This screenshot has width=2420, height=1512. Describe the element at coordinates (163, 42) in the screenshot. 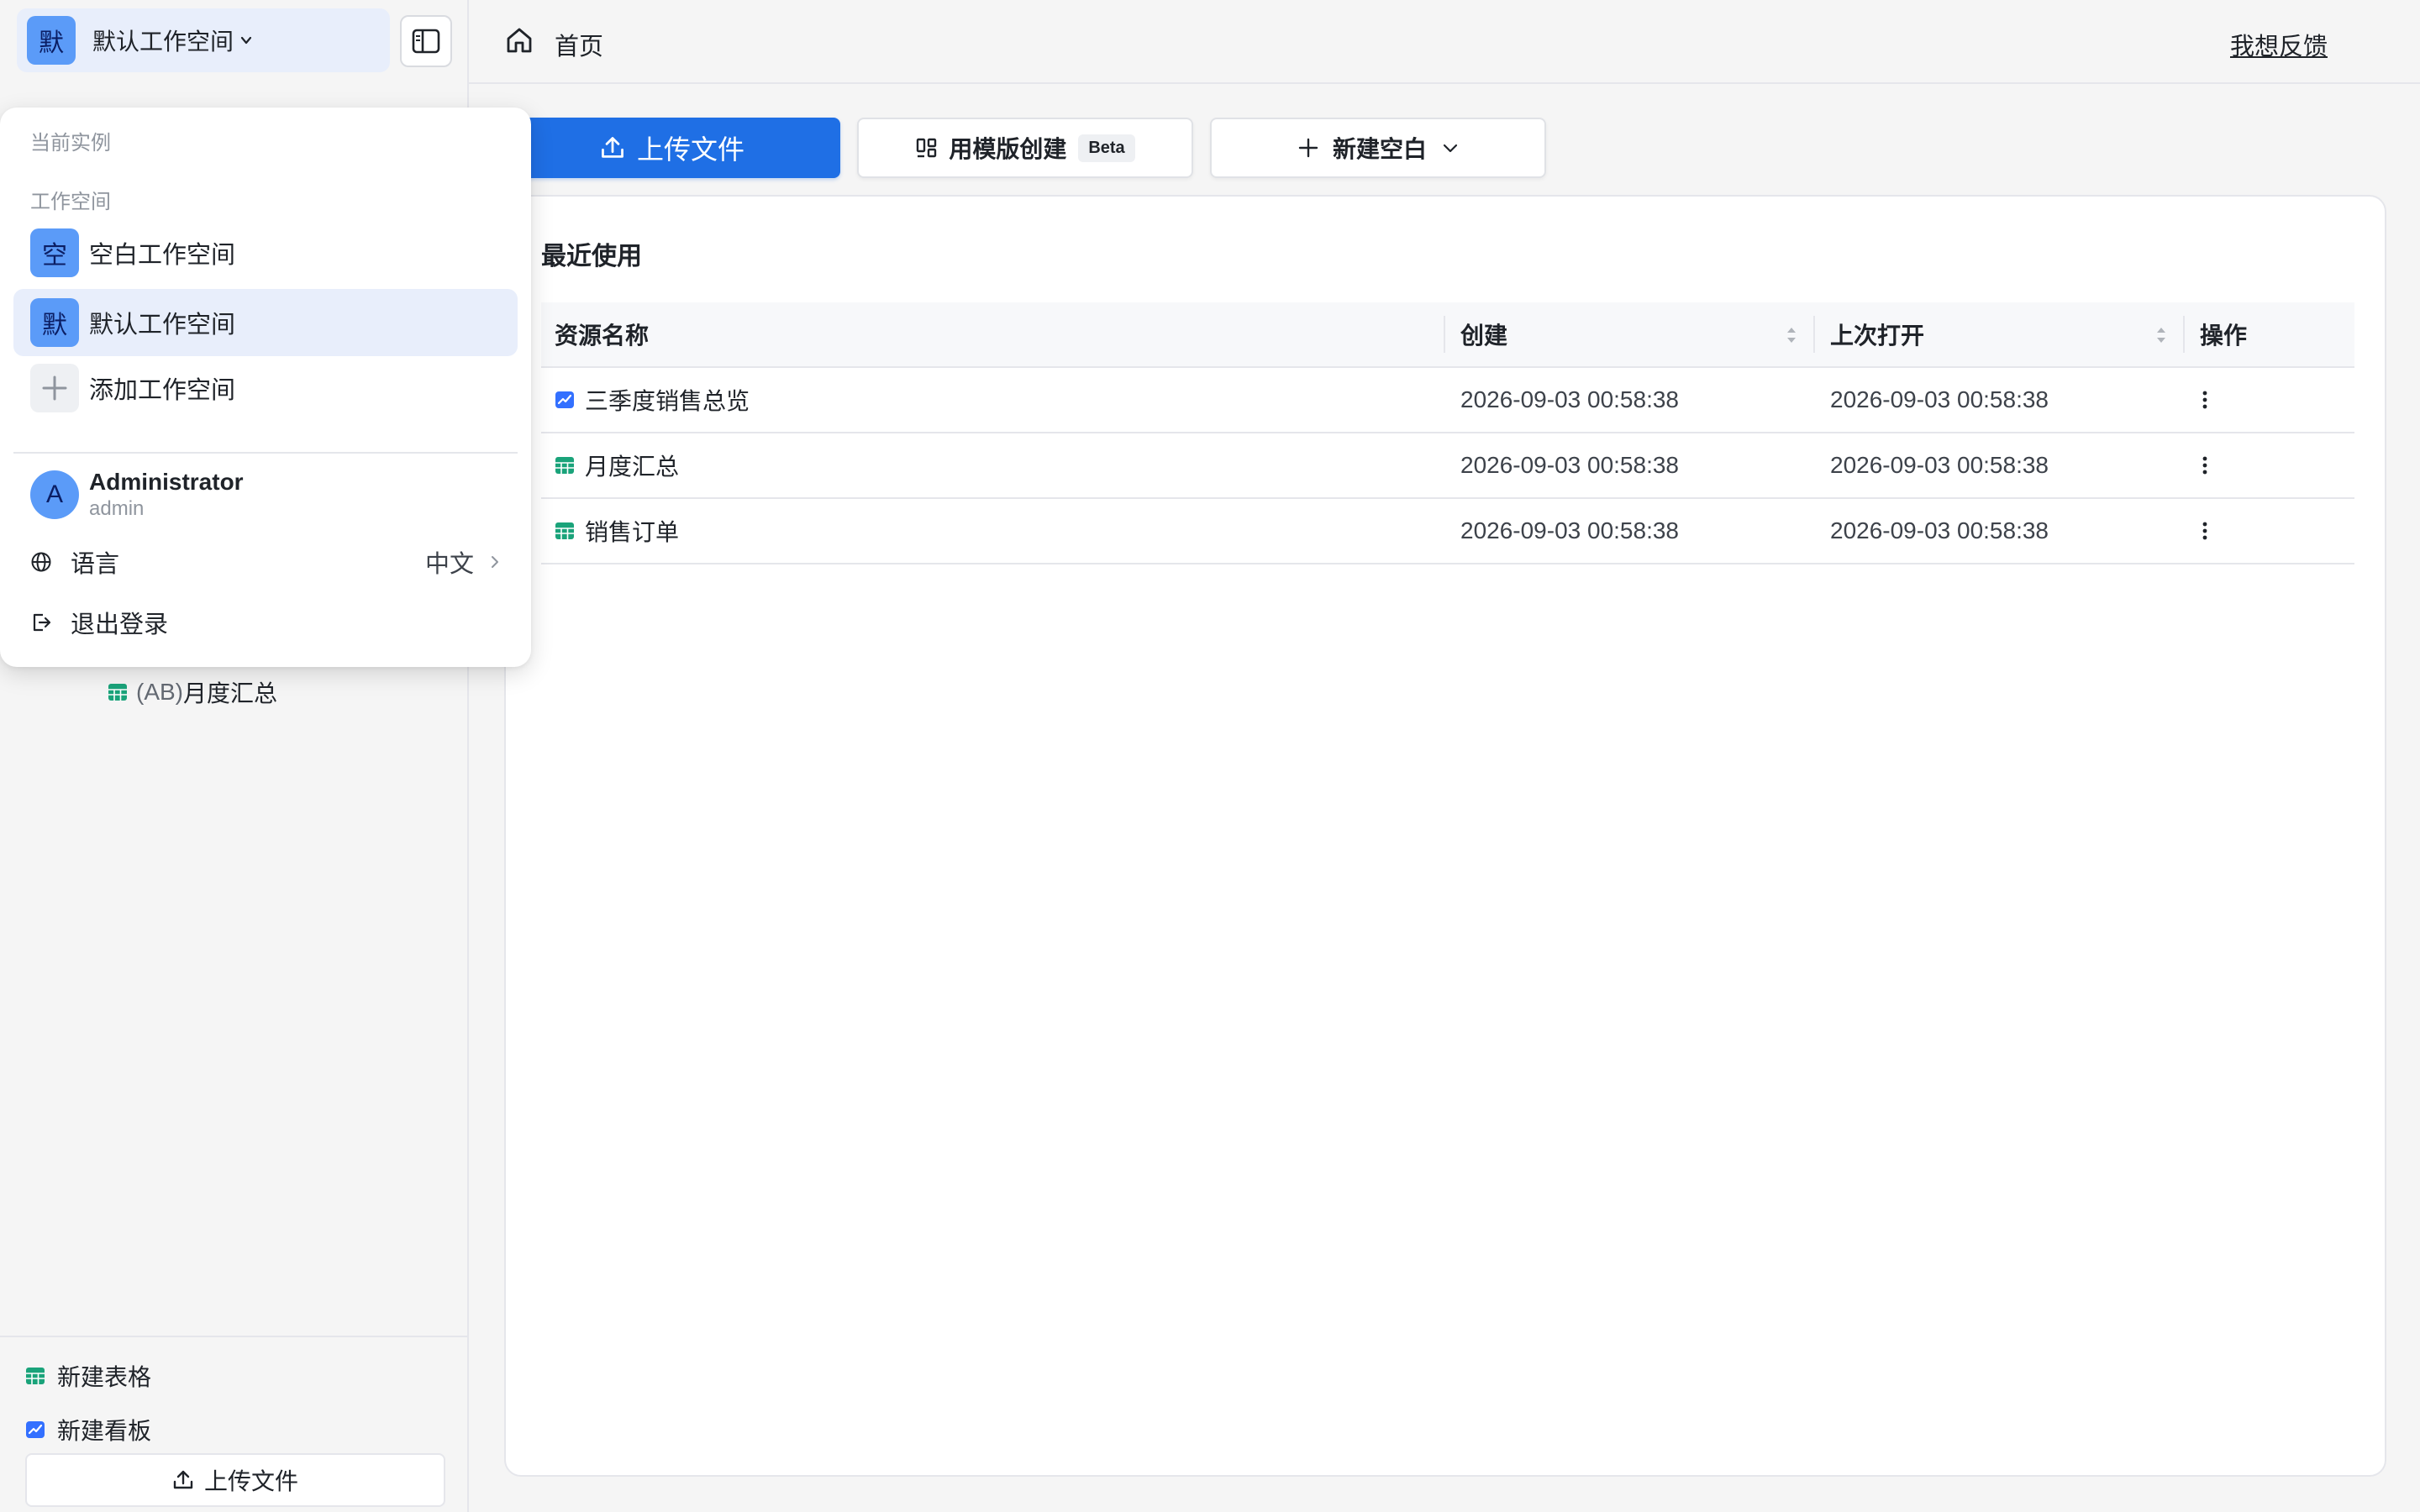

I see `workspace-name: 默认工作空间` at that location.